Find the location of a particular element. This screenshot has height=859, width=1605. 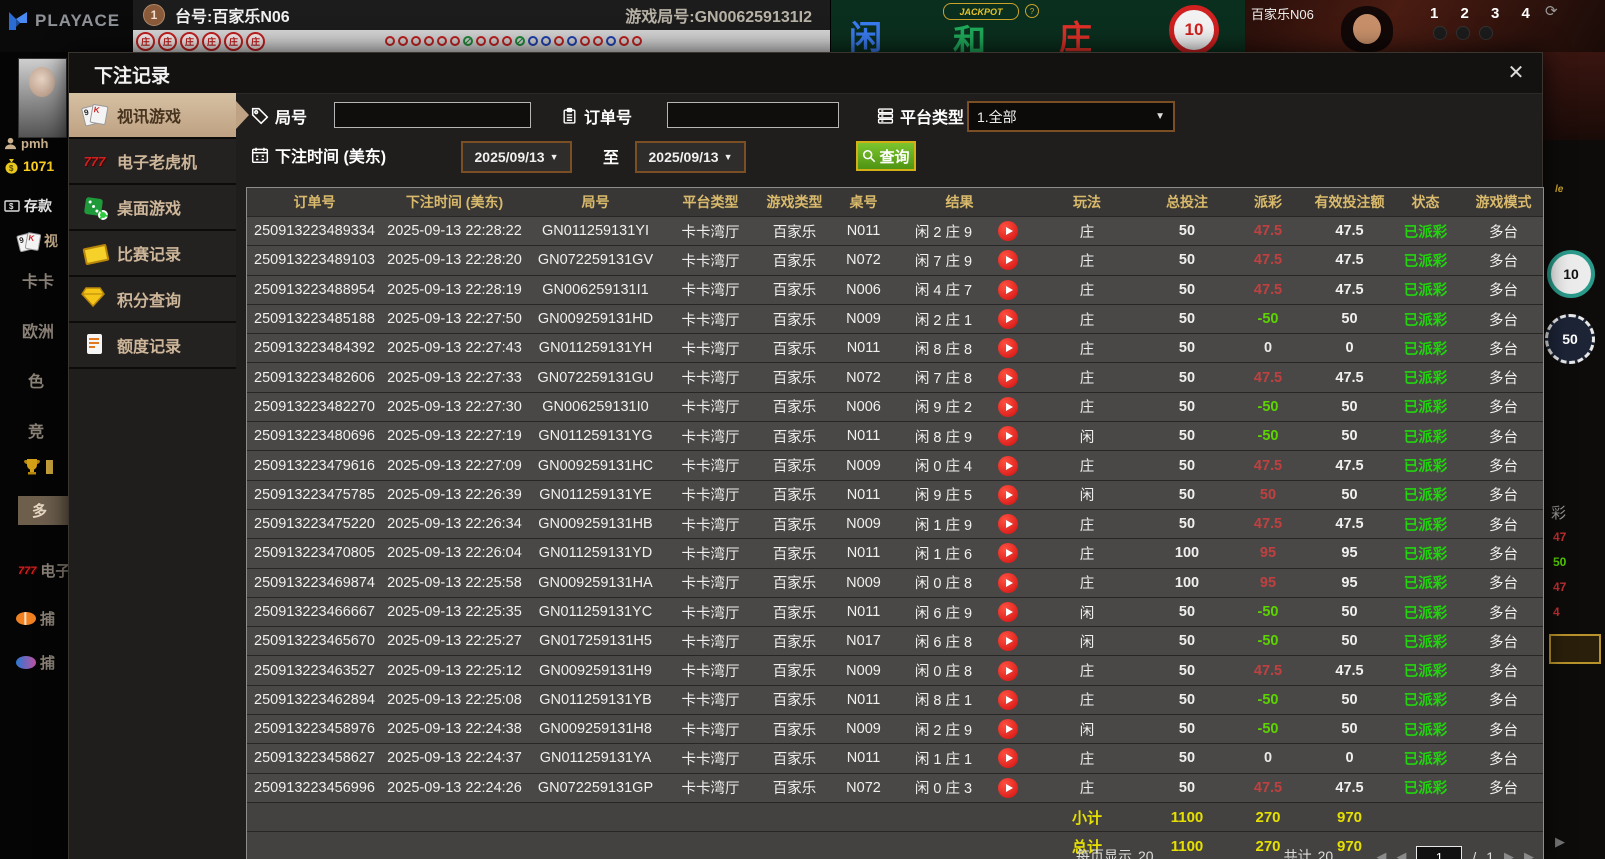

prev-page-button: ◀ is located at coordinates (1401, 854).